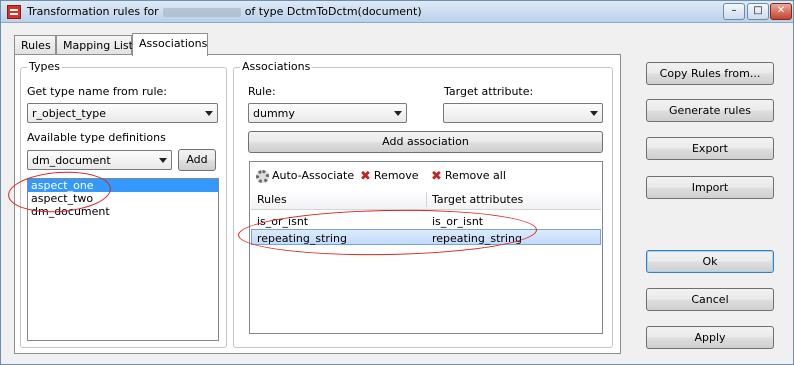 This screenshot has height=365, width=794. What do you see at coordinates (274, 113) in the screenshot?
I see `rule-value: dummy` at bounding box center [274, 113].